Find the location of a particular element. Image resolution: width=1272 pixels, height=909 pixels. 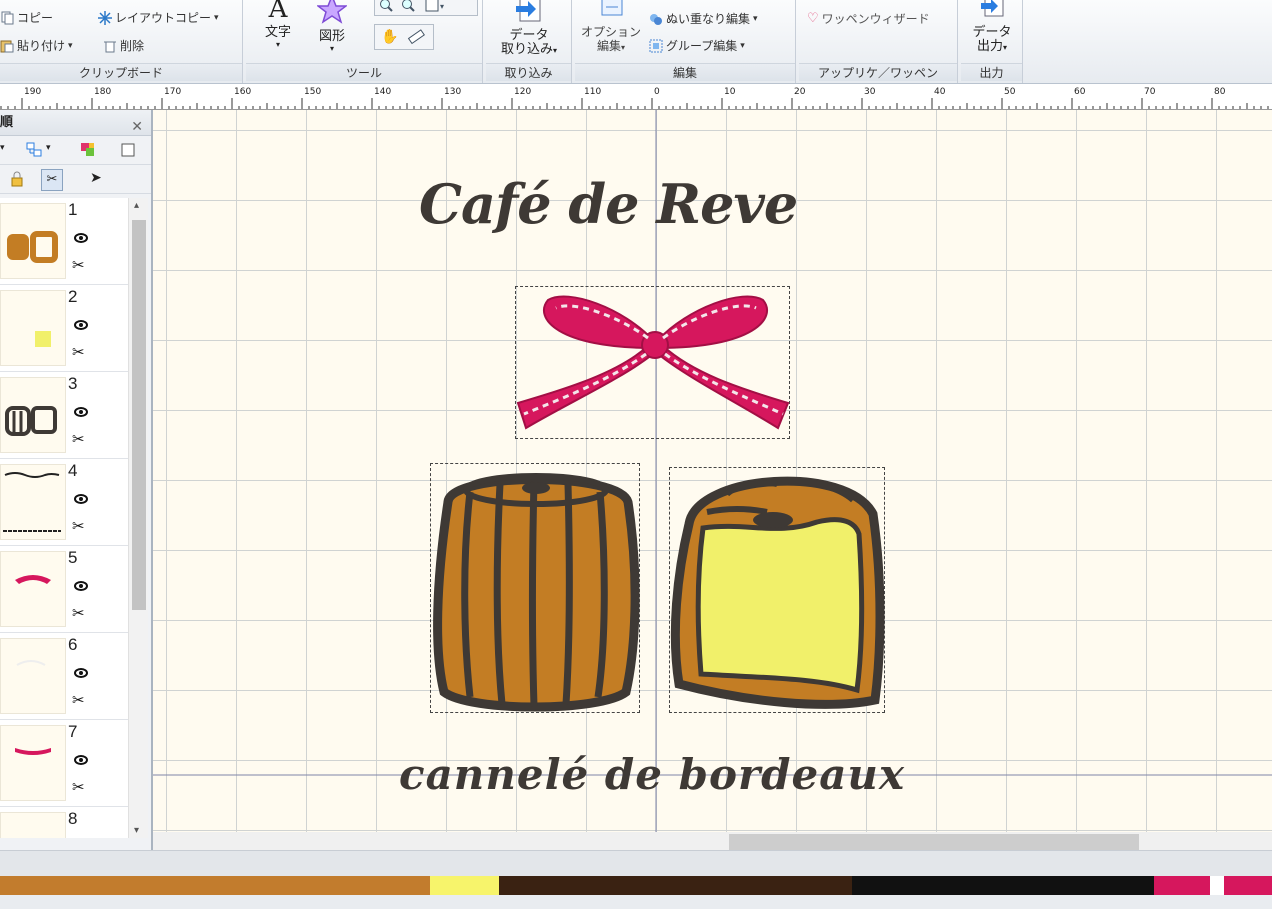

list-item: 2 ✂ is located at coordinates (64, 328).